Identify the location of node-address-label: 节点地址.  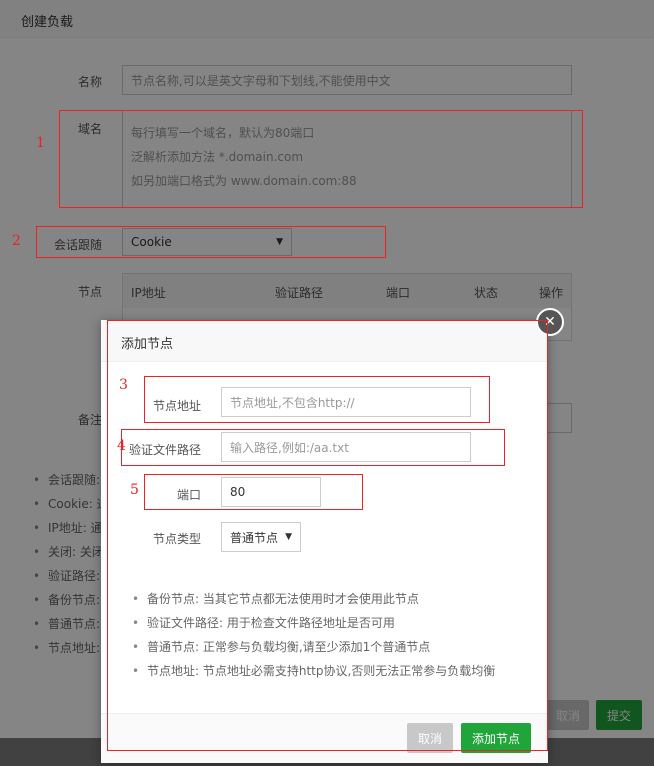
(176, 406).